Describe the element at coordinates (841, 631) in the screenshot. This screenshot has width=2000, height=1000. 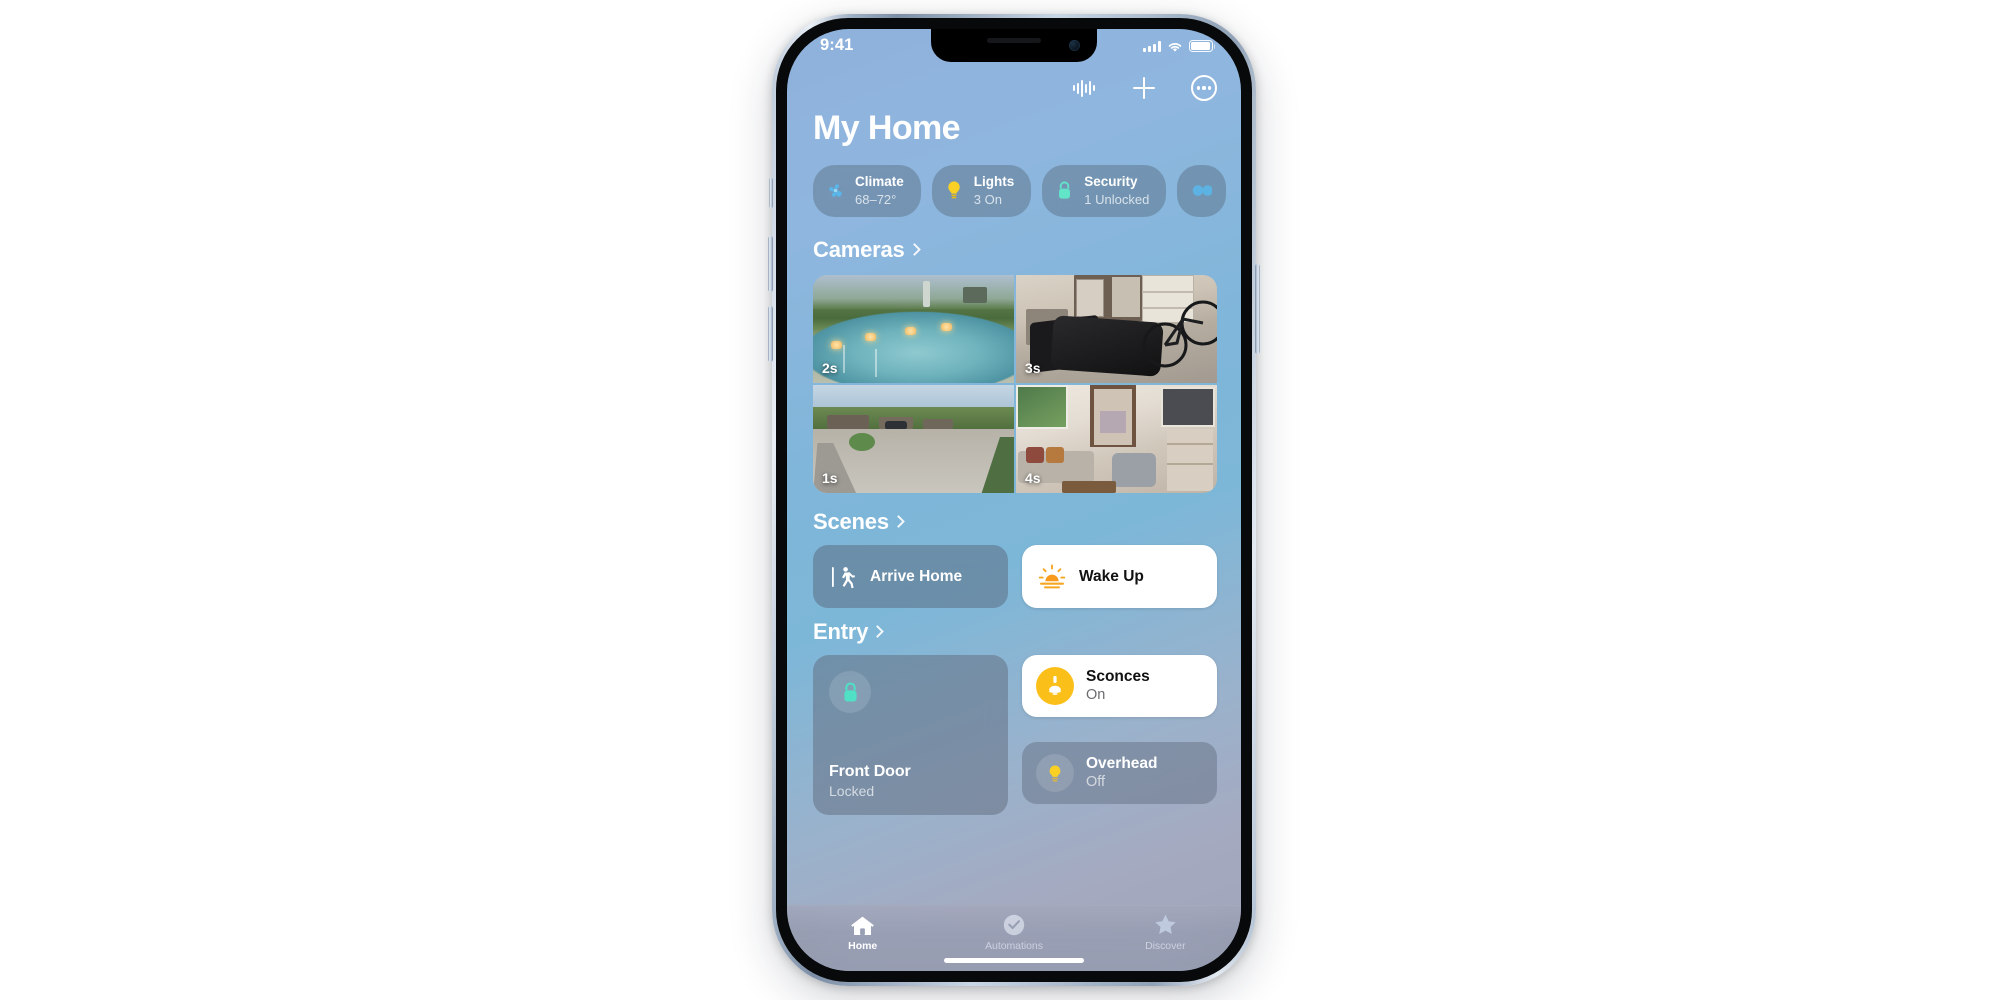
I see `section-title: Entry` at that location.